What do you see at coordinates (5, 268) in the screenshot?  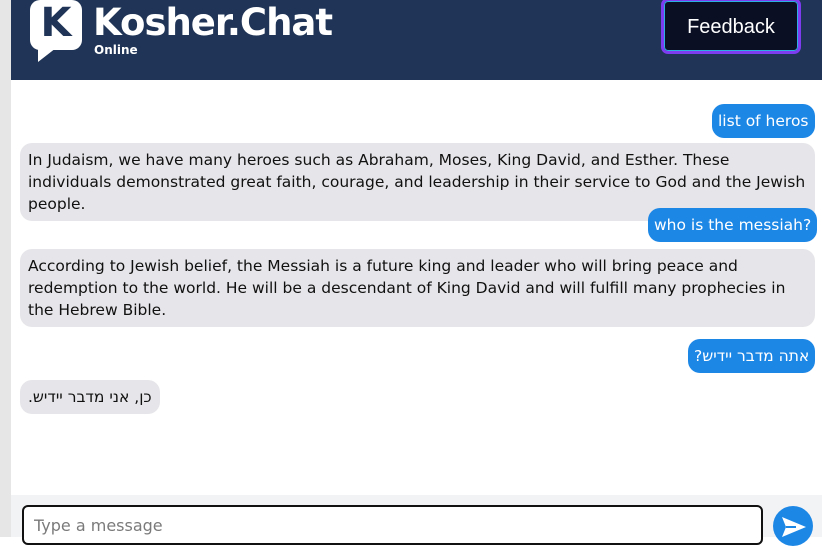 I see `window-edge` at bounding box center [5, 268].